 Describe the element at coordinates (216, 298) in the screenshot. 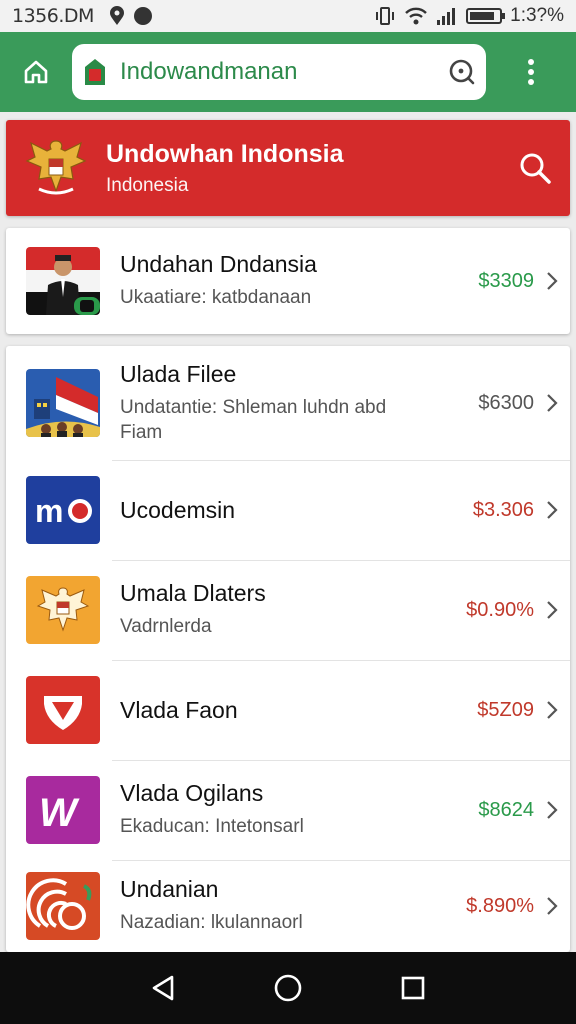

I see `item-subtitle: Ukaatiare: katbdanaan` at that location.